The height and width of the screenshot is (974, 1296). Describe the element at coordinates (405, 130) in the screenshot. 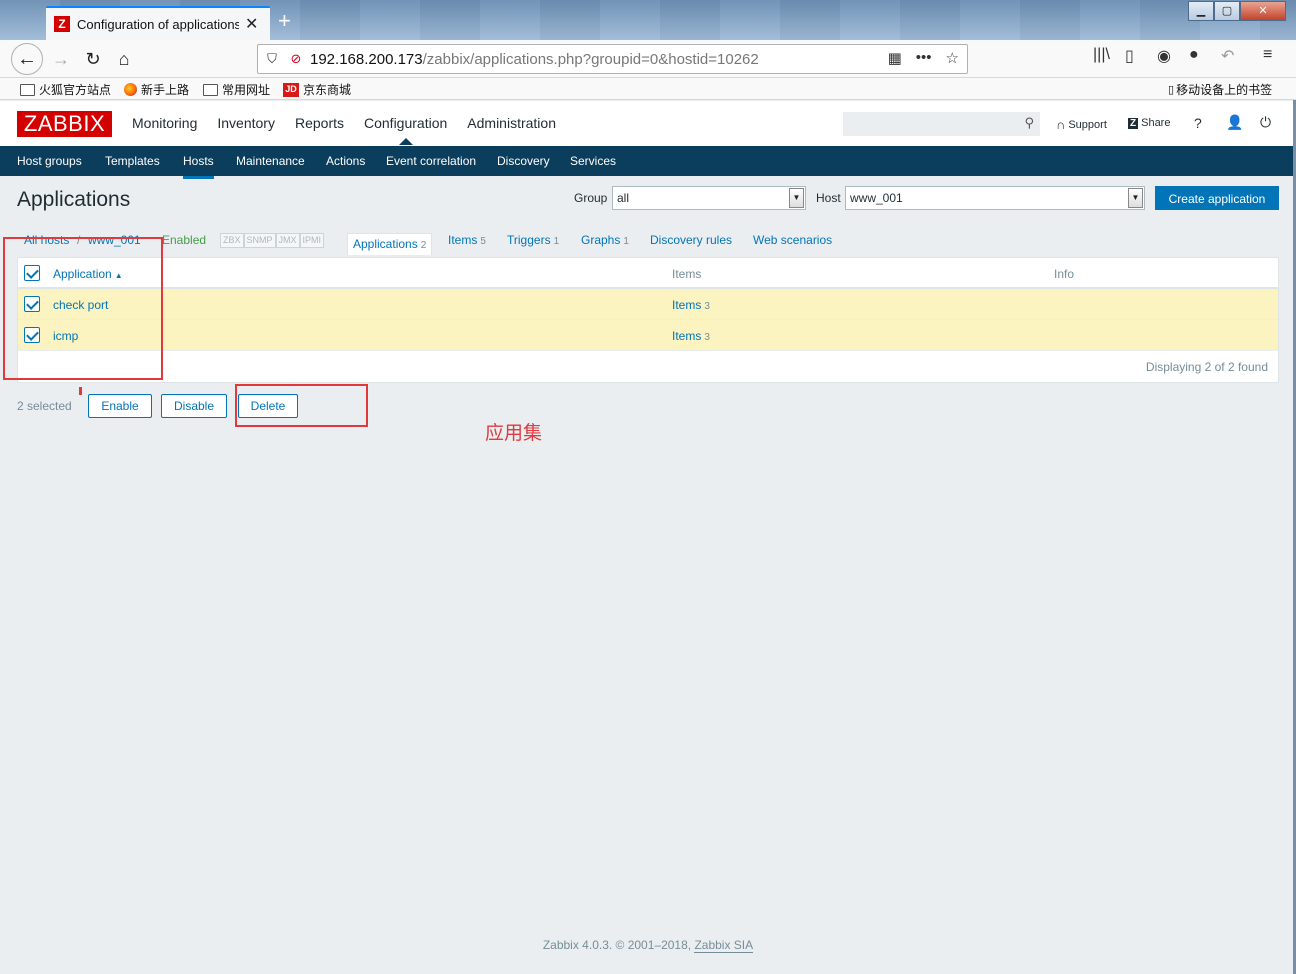

I see `menu-configuration: Configuration` at that location.